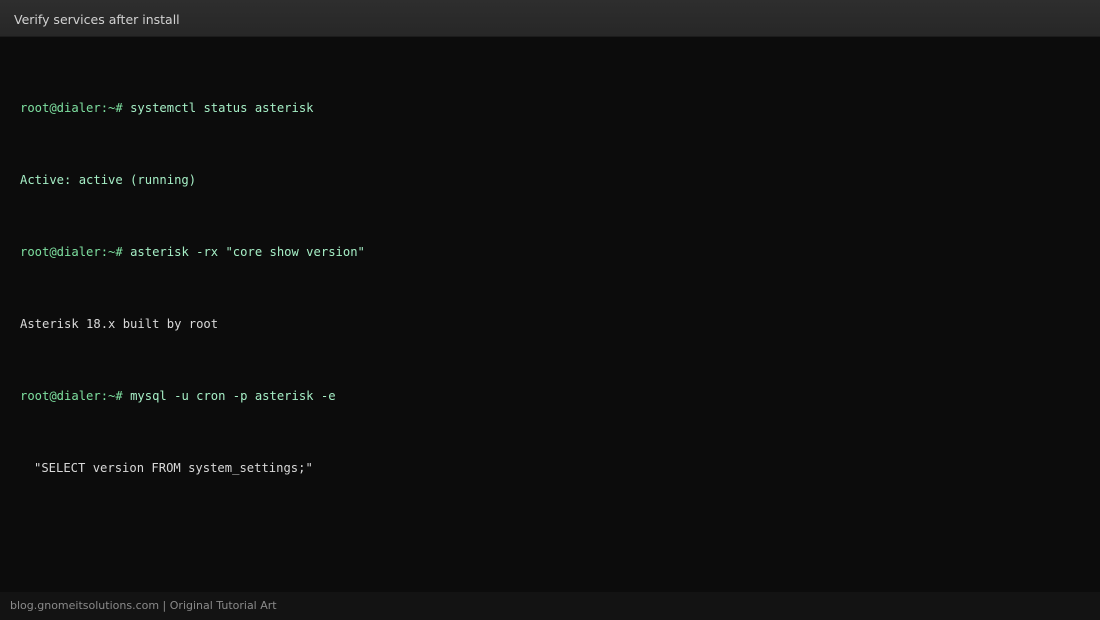  Describe the element at coordinates (119, 324) in the screenshot. I see `command-output: Asterisk 18.x built by root` at that location.